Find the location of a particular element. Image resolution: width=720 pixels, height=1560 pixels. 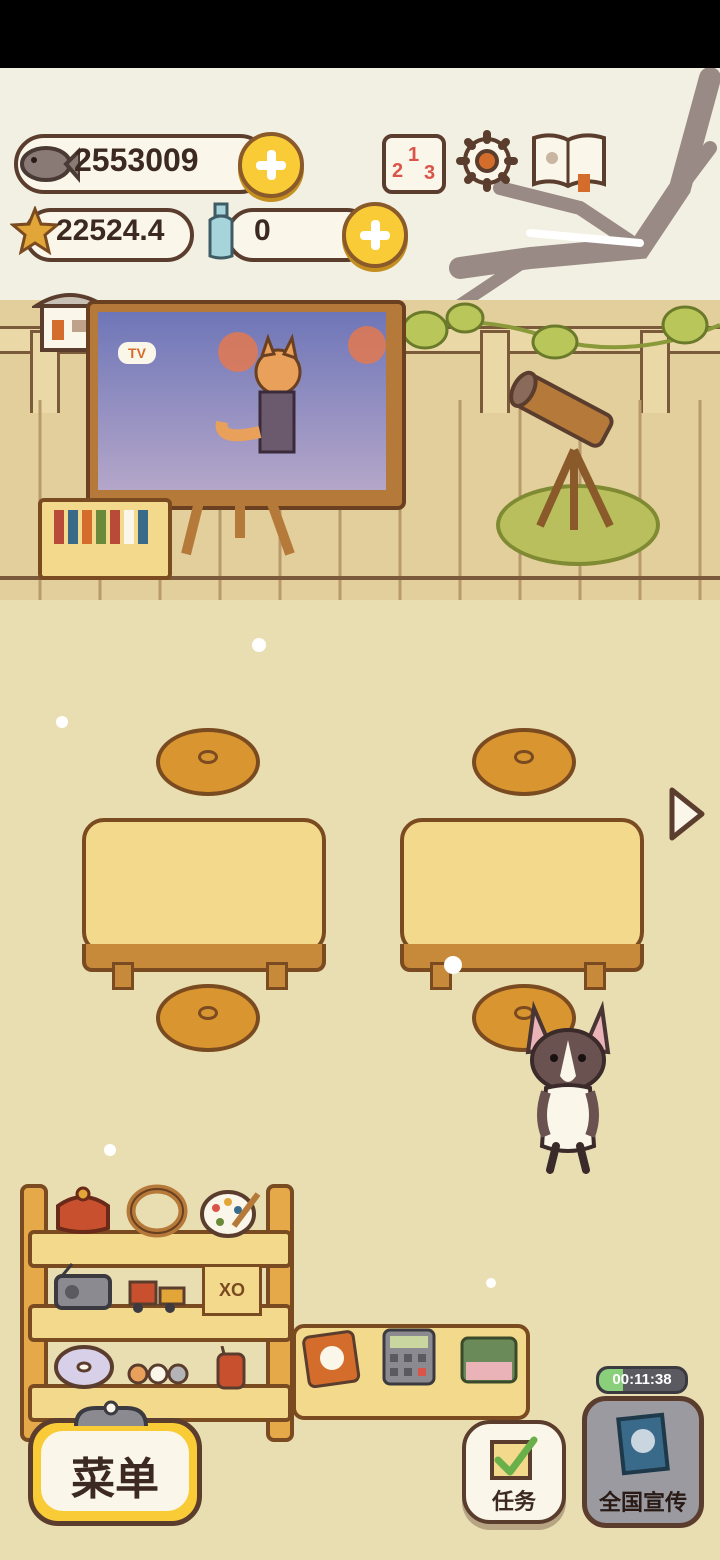

dining-table-right is located at coordinates (522, 886).